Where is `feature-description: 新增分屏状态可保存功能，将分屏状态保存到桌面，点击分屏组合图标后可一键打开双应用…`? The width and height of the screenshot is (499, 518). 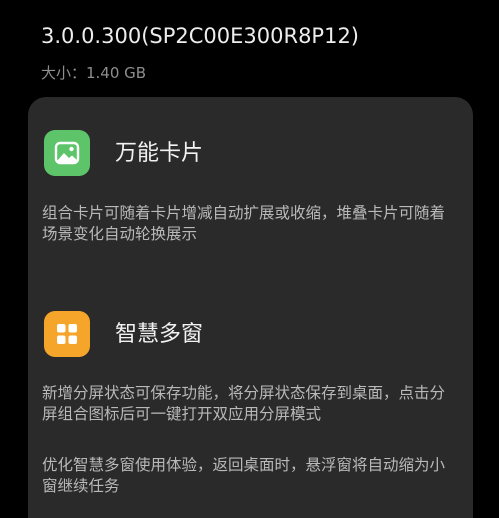
feature-description: 新增分屏状态可保存功能，将分屏状态保存到桌面，点击分屏组合图标后可一键打开双应用… is located at coordinates (244, 403).